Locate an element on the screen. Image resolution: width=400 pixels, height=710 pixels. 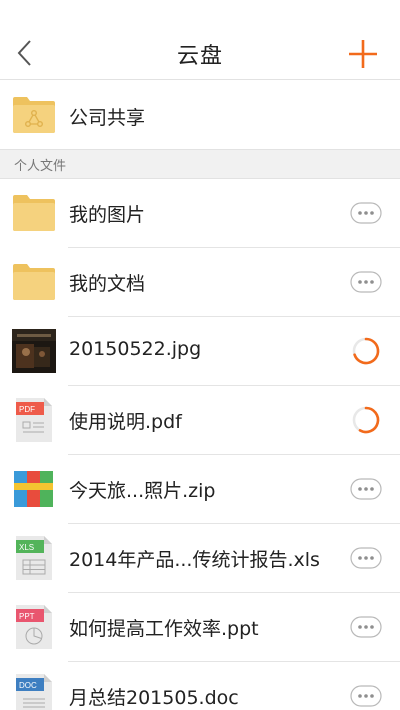
list-item: 我的图片 is located at coordinates (200, 213).